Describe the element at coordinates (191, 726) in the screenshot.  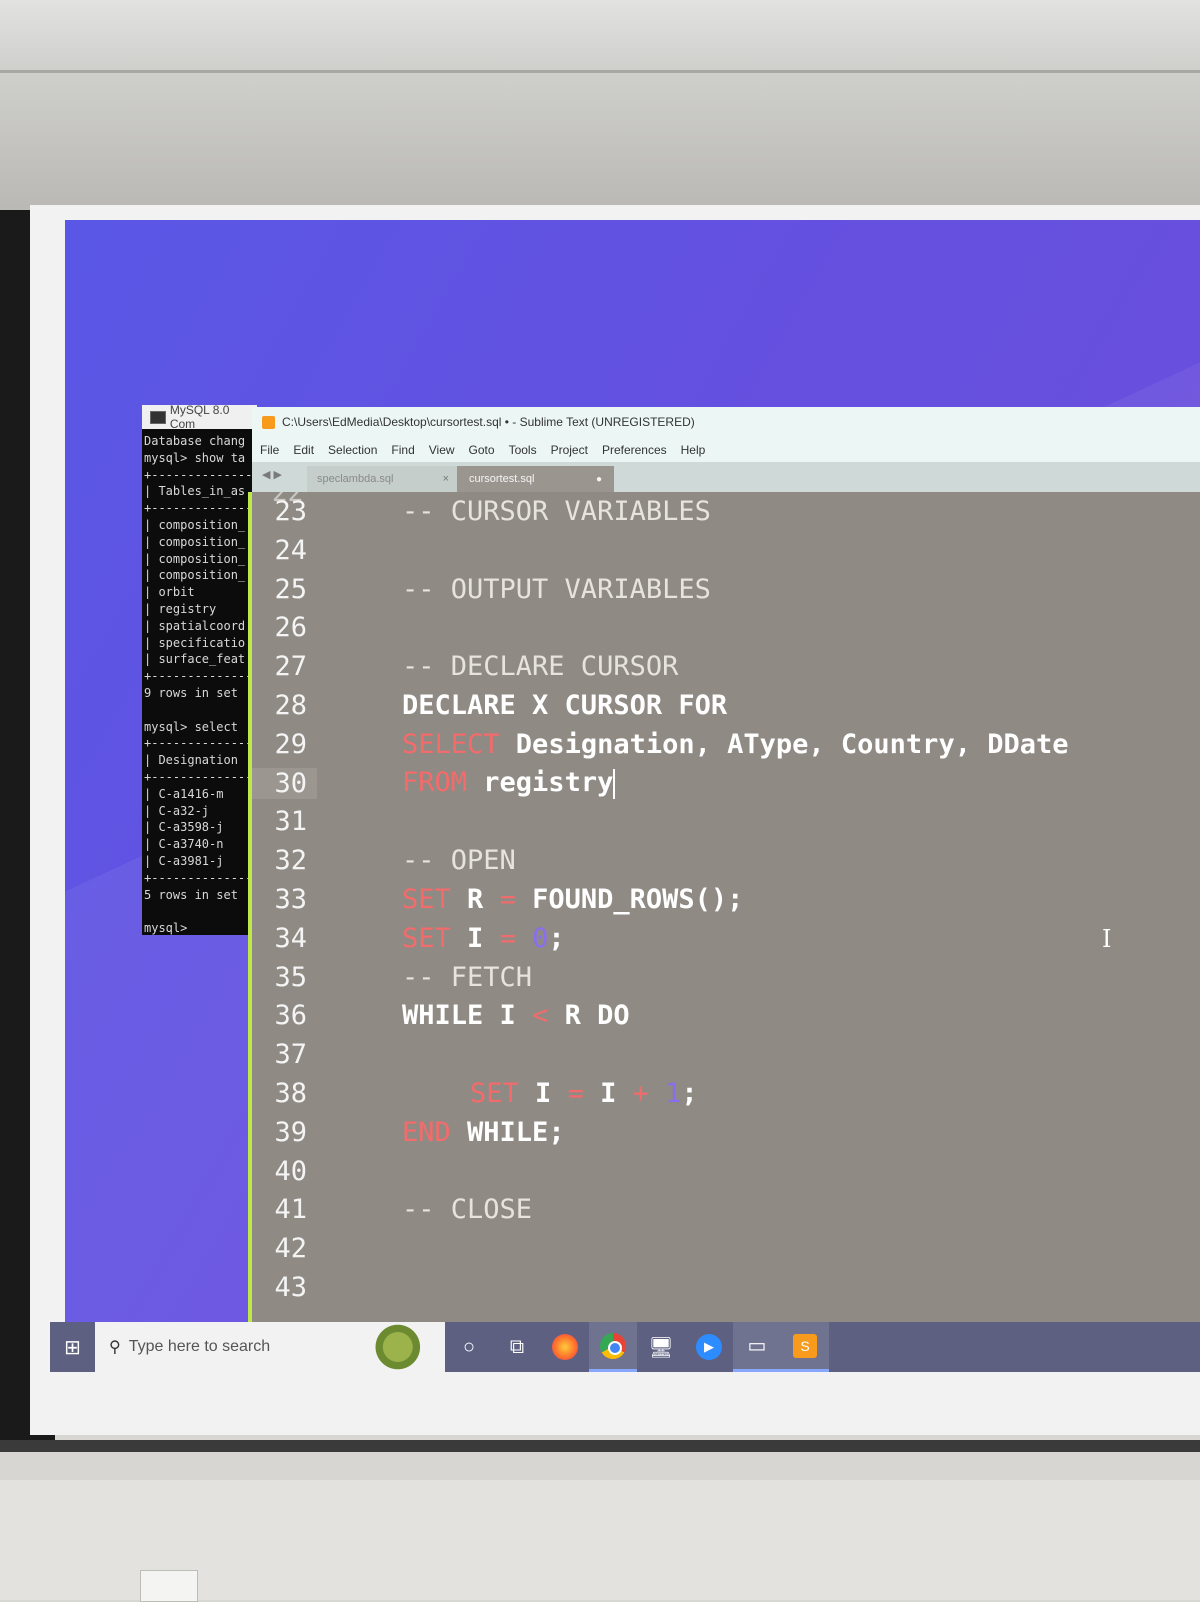
I see `console-line: mysql> select` at that location.